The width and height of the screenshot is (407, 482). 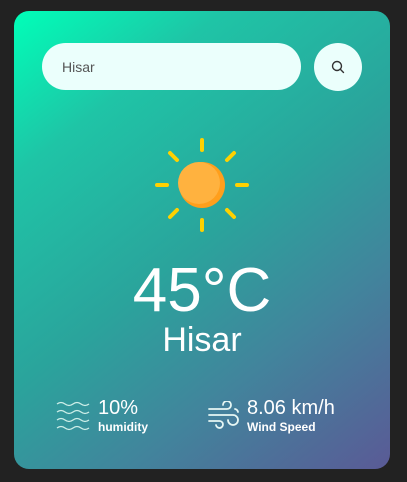 I want to click on search-icon, so click(x=338, y=67).